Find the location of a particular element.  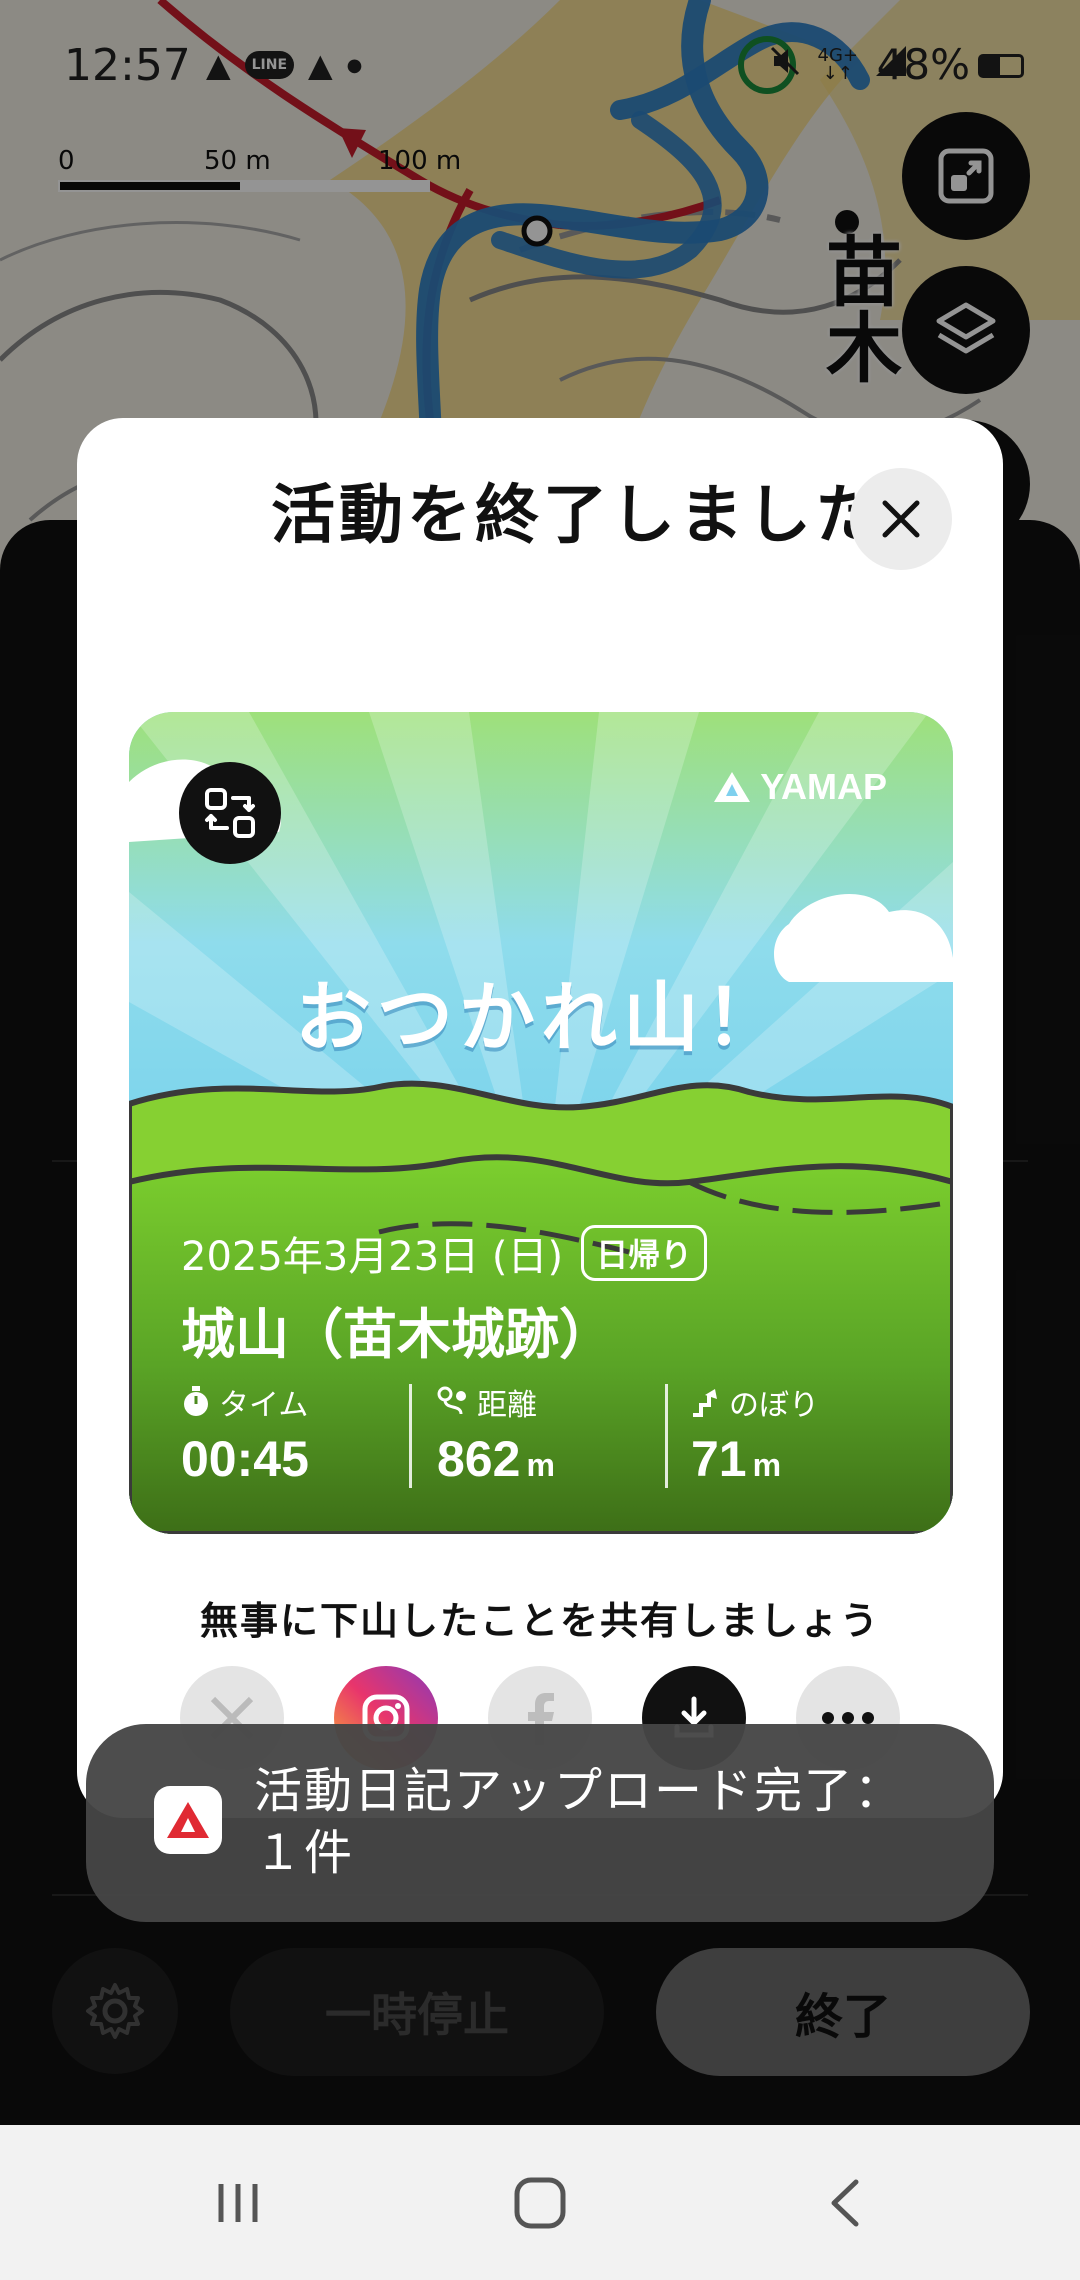

stat-ascent-head: のぼり is located at coordinates (816, 1402).